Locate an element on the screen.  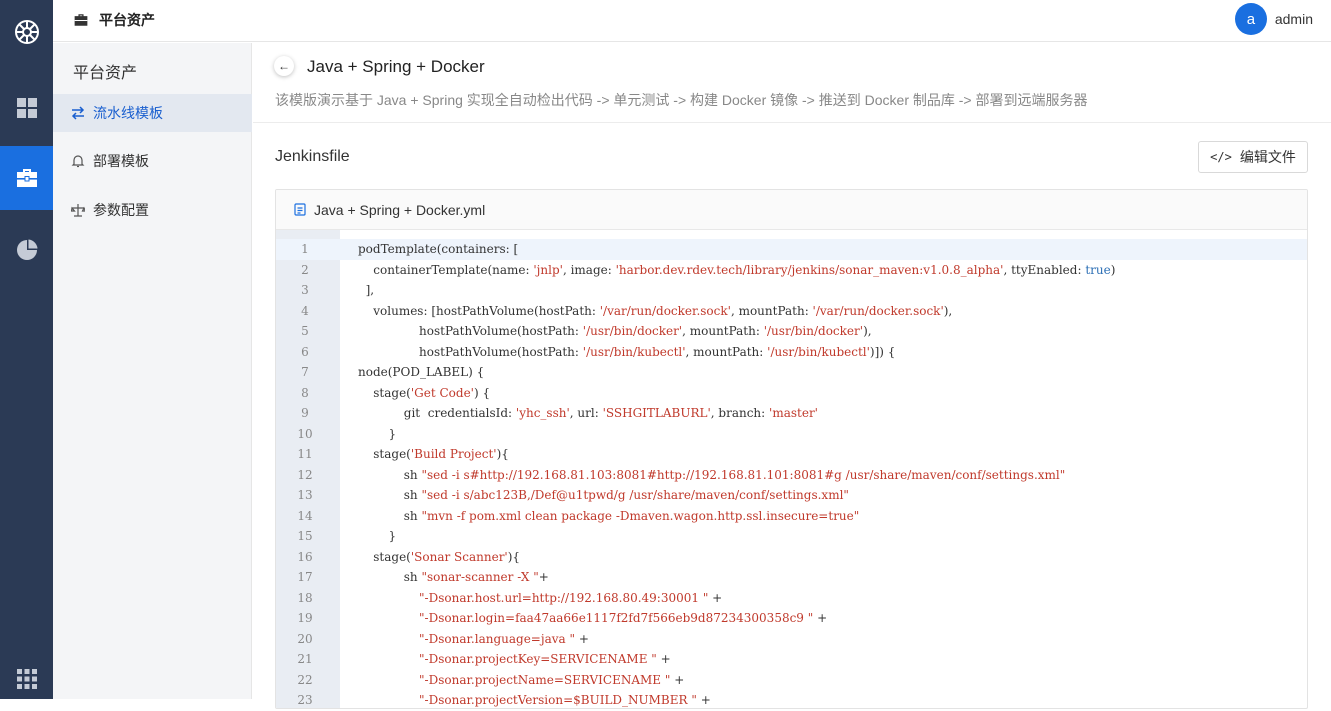
sub-navigation: 平台资产 流水线模板 部署模板 参数配置 is located at coordinates (152, 371).